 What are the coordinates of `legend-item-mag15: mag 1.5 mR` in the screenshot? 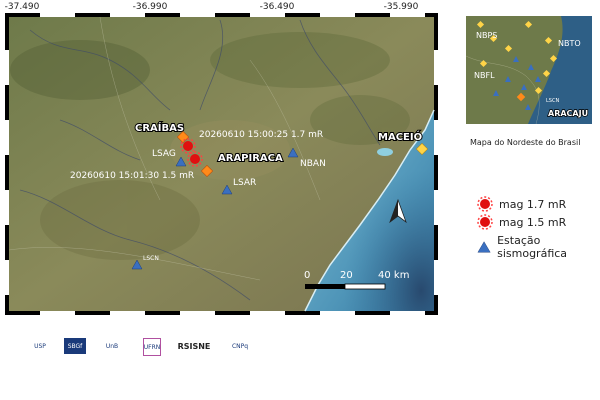 It's located at (521, 222).